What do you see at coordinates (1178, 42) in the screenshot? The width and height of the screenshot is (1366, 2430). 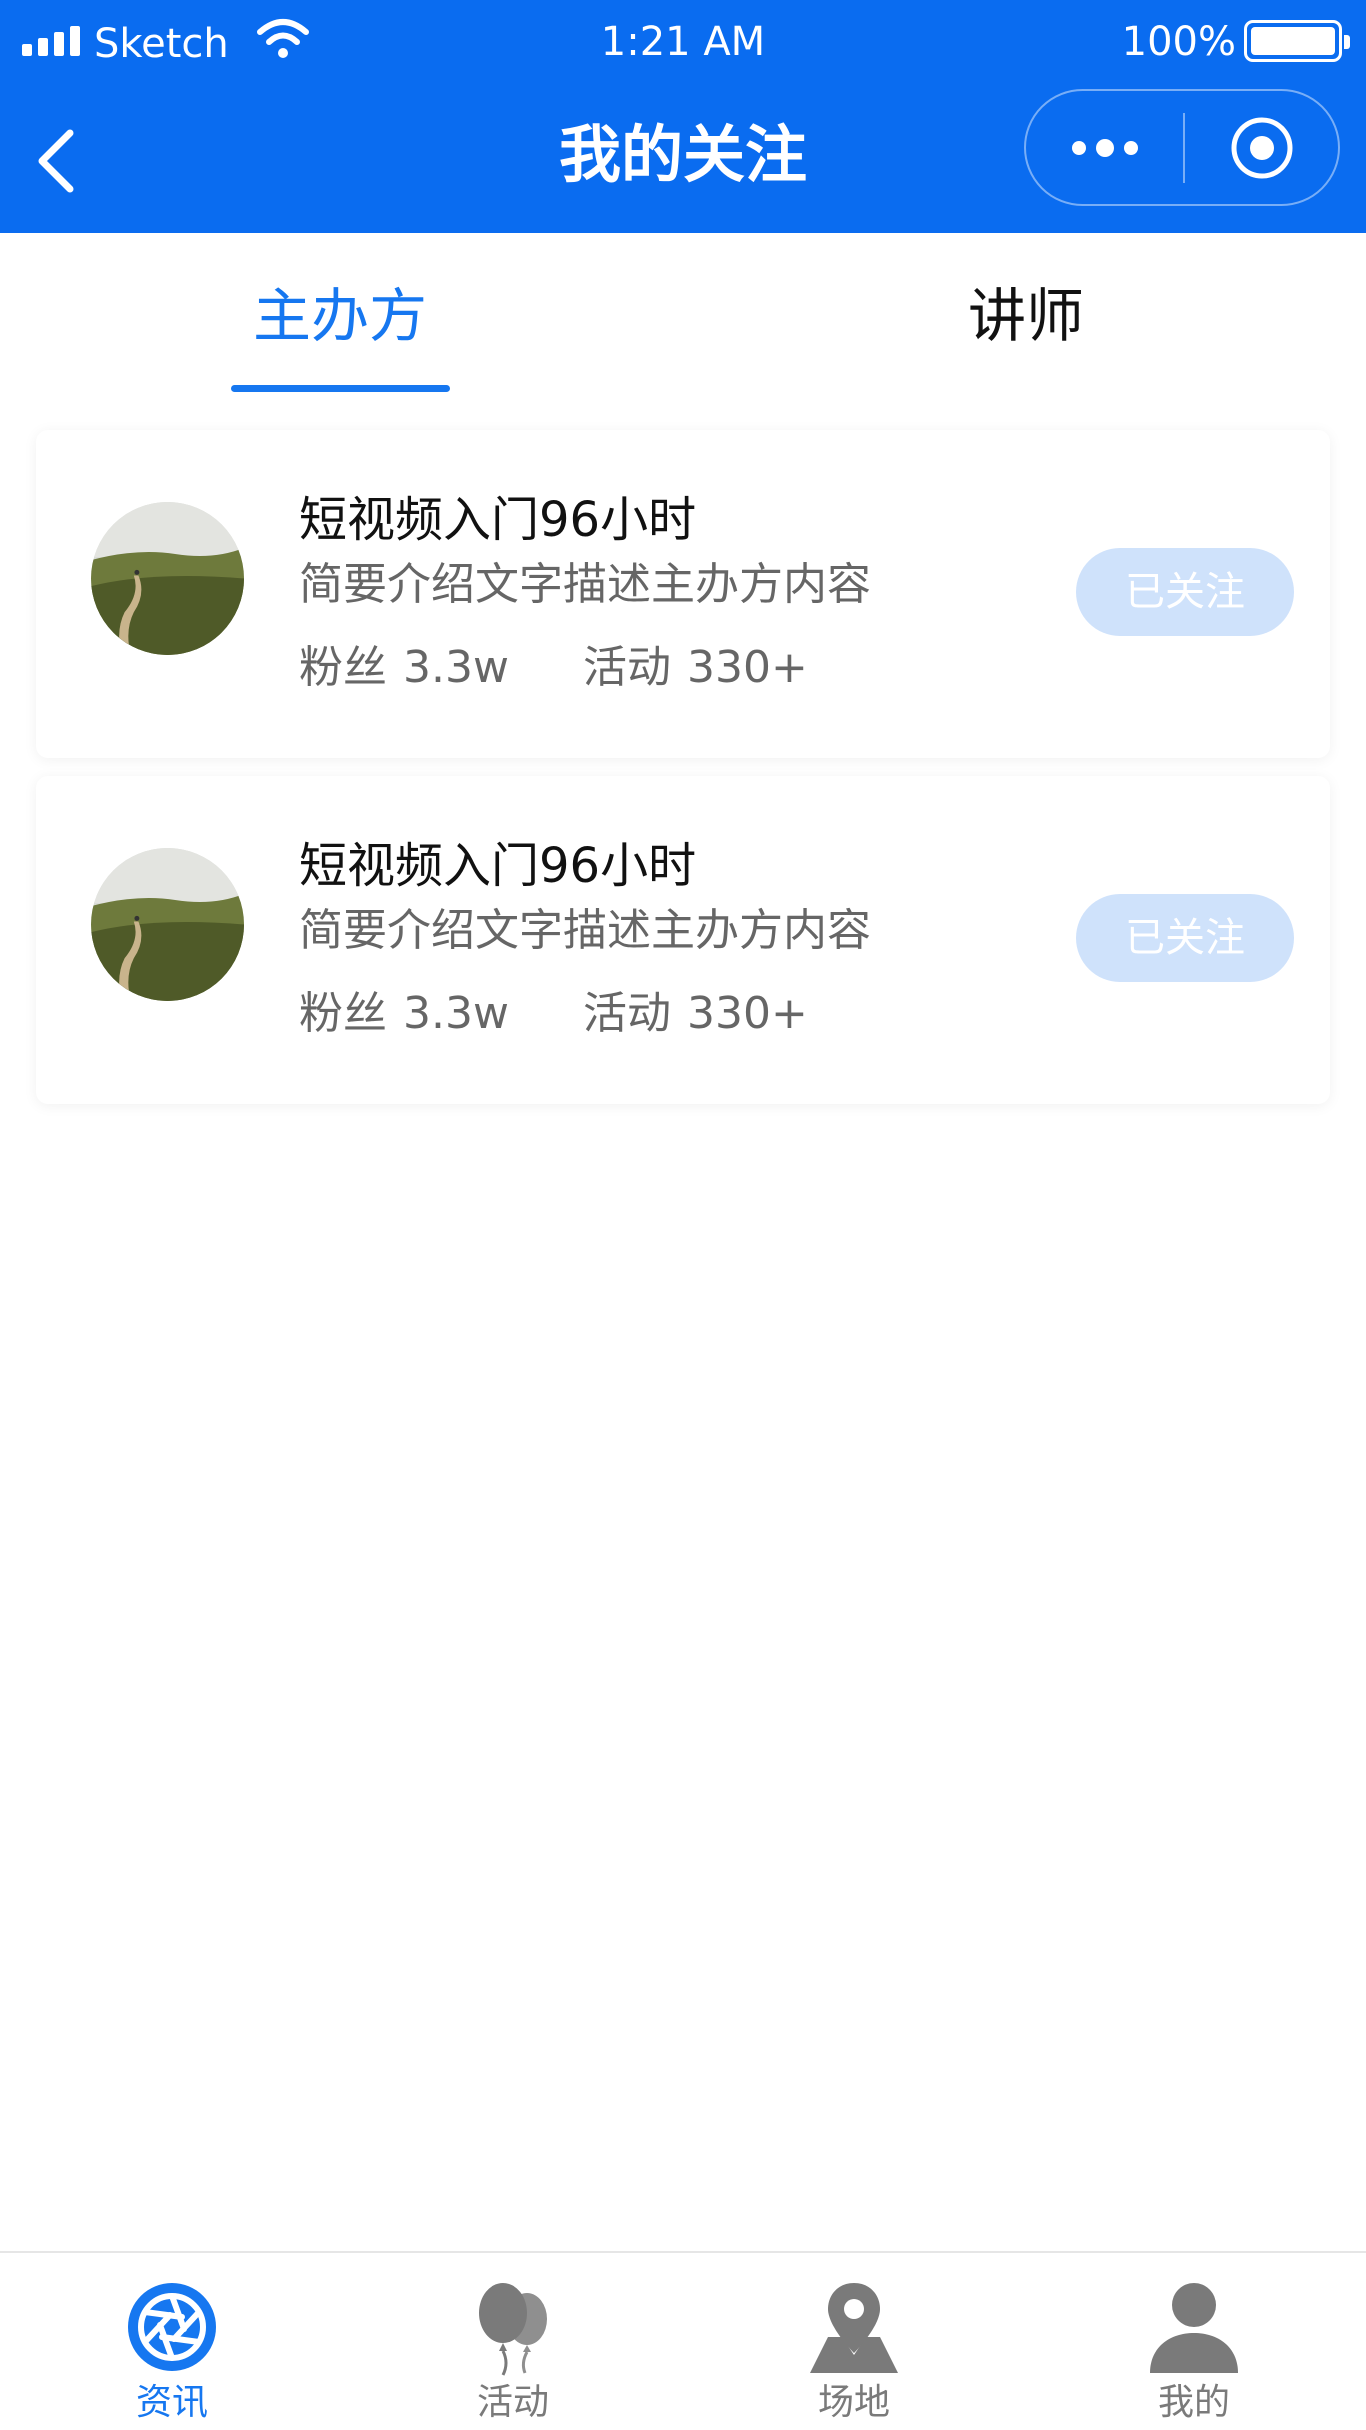 I see `battery-percent: 100%` at bounding box center [1178, 42].